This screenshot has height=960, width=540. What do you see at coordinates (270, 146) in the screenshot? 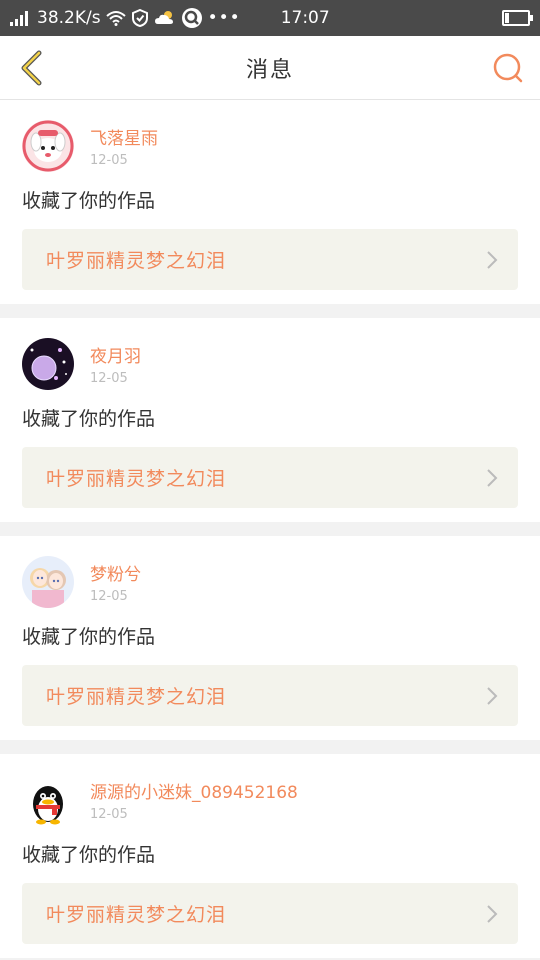
I see `user-row: 飞落星雨 12-05` at bounding box center [270, 146].